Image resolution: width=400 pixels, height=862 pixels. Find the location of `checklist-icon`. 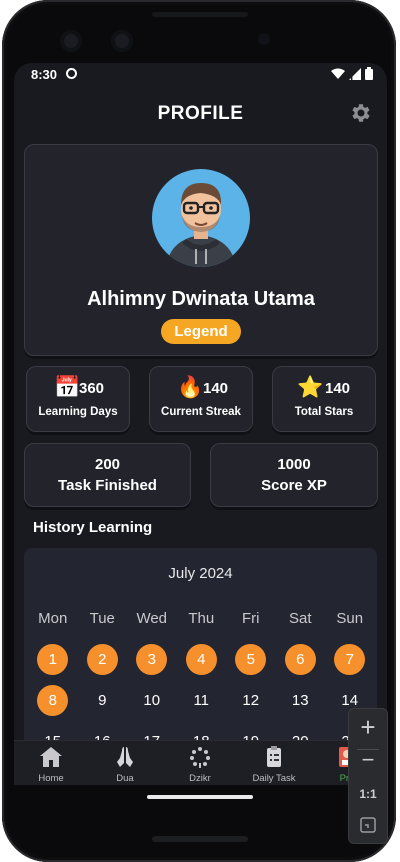

checklist-icon is located at coordinates (274, 756).